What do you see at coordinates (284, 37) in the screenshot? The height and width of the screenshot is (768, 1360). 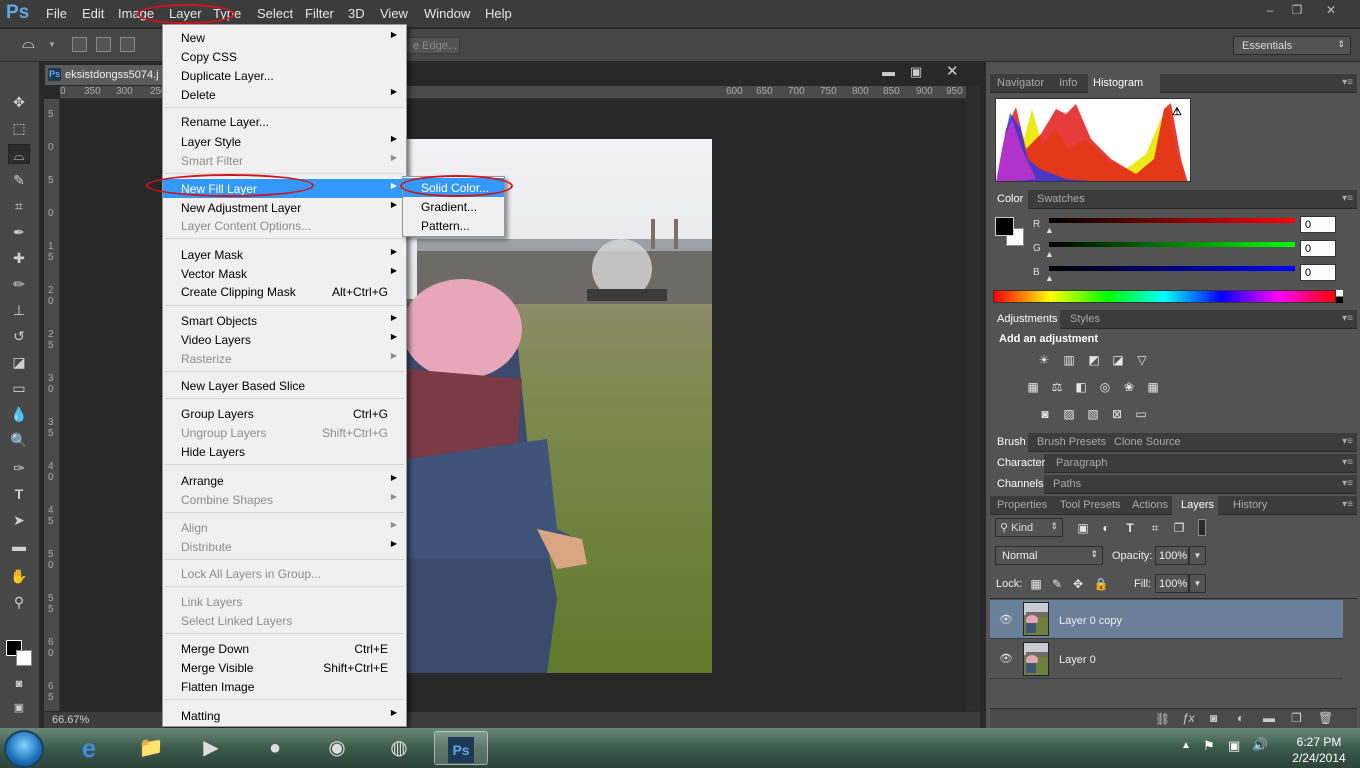 I see `menu-item-new: New ▶` at bounding box center [284, 37].